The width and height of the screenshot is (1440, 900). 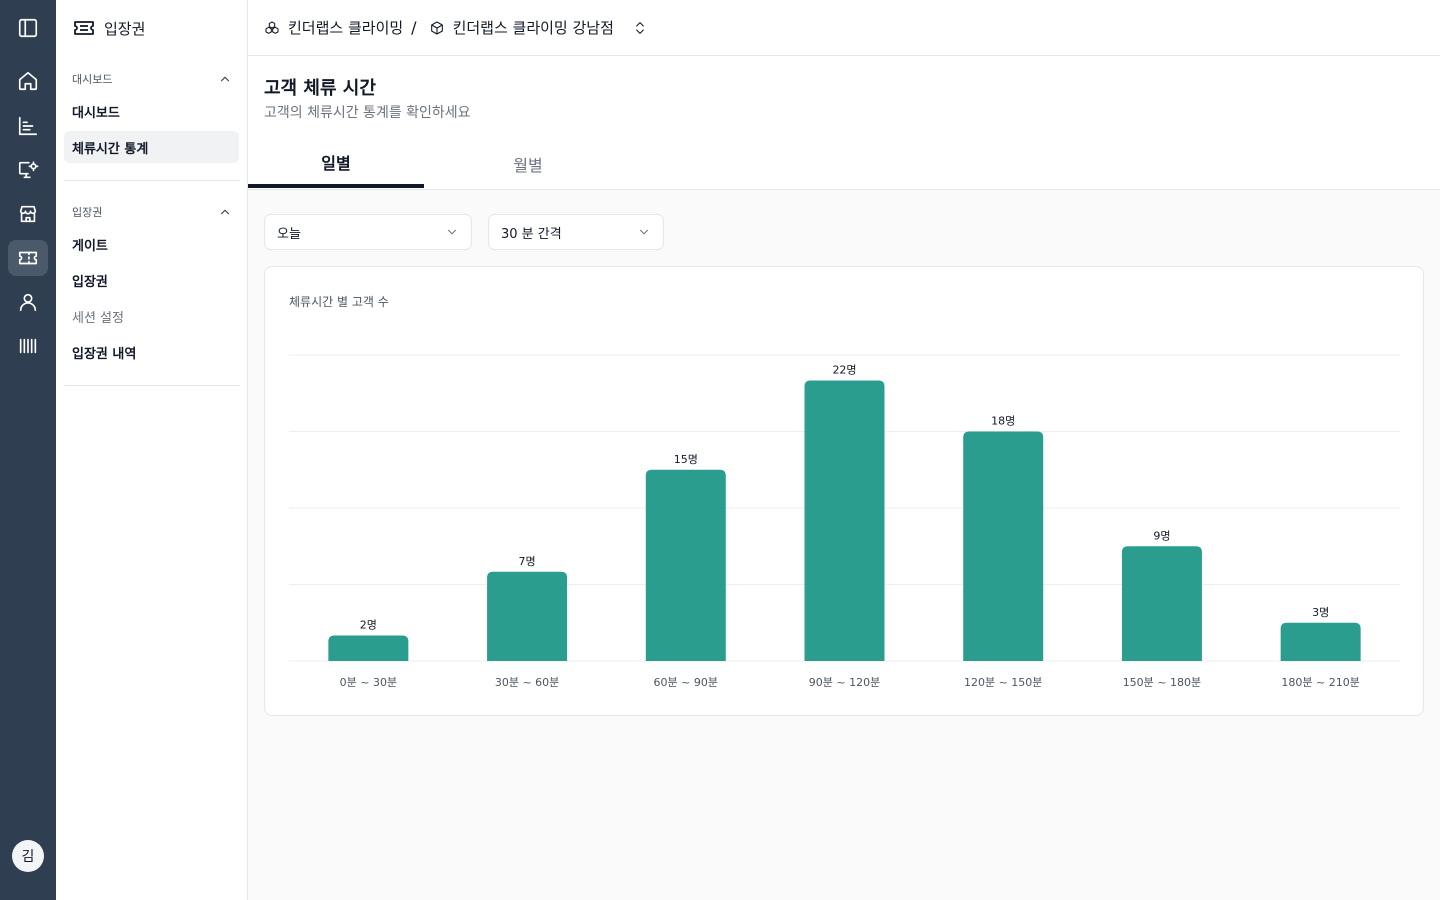 I want to click on sidebar-item-gate: 게이트, so click(x=151, y=244).